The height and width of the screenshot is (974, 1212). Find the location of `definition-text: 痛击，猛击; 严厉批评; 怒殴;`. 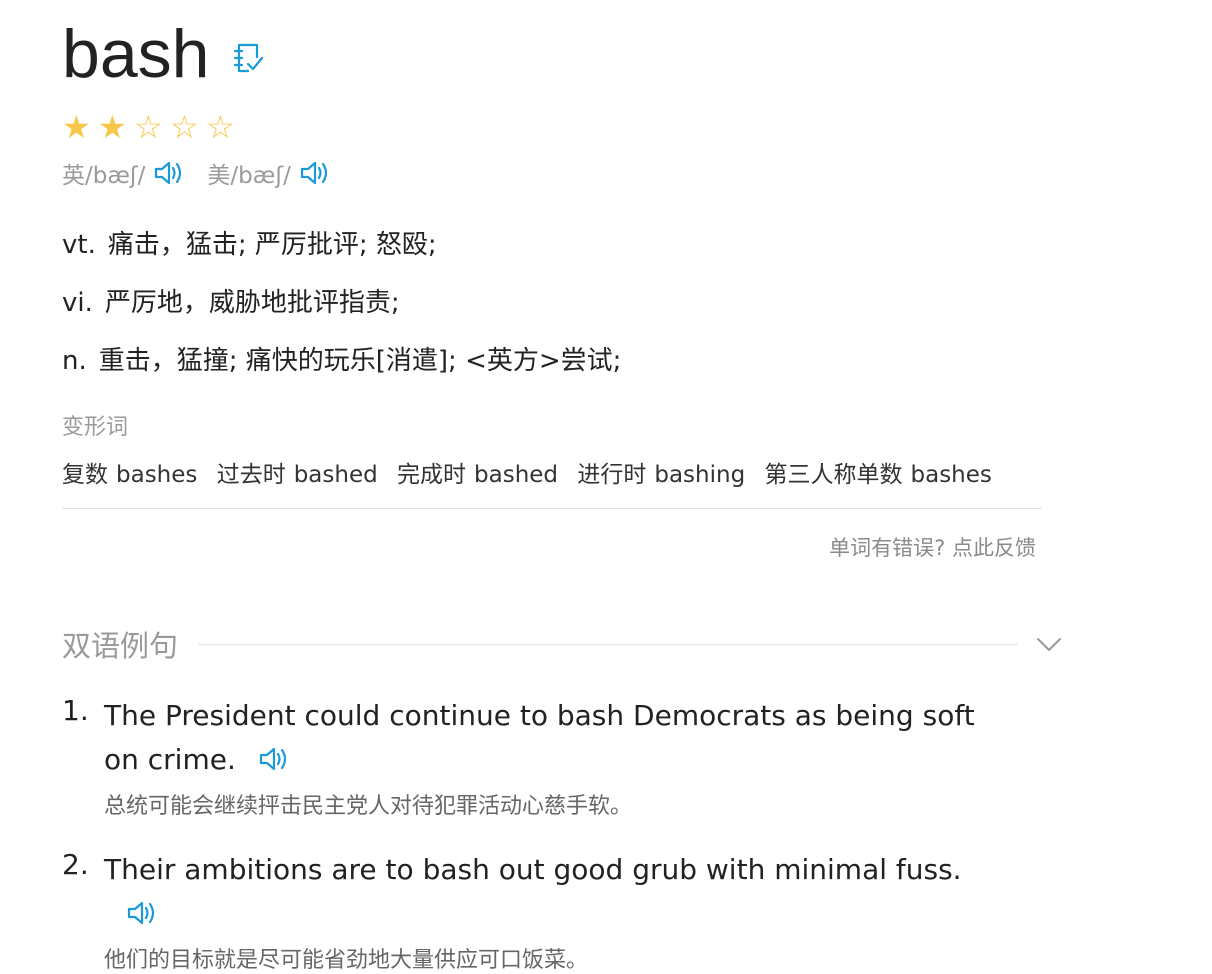

definition-text: 痛击，猛击; 严厉批评; 怒殴; is located at coordinates (272, 245).